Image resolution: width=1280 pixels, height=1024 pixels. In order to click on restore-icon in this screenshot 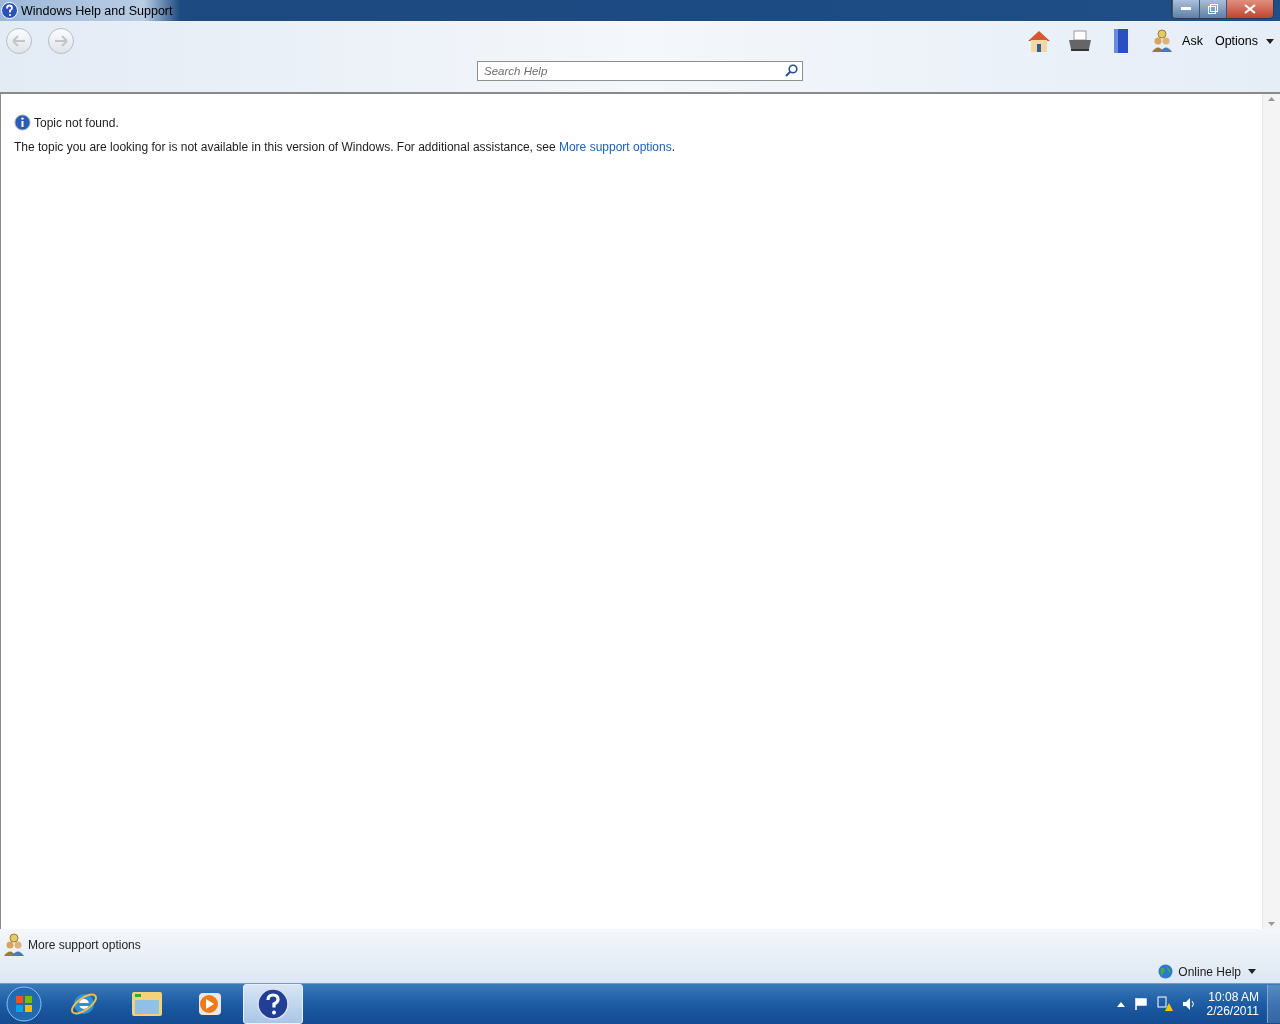, I will do `click(1213, 9)`.